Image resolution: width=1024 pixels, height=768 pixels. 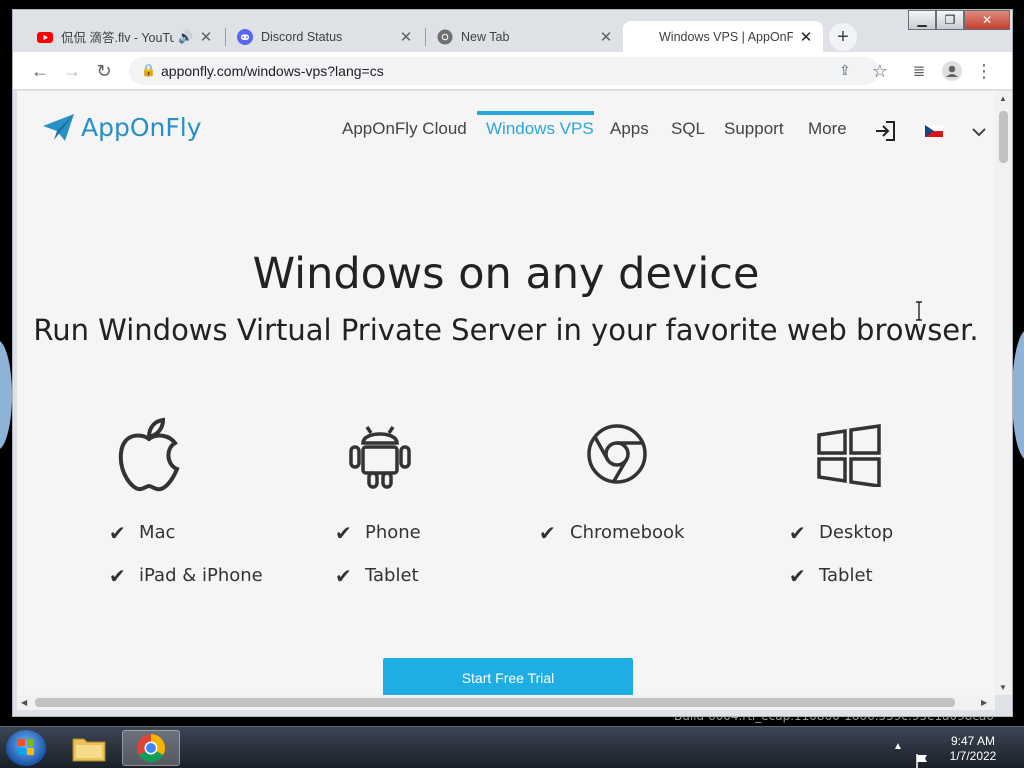 I want to click on feature-windows-tablet: Tablet, so click(x=846, y=575).